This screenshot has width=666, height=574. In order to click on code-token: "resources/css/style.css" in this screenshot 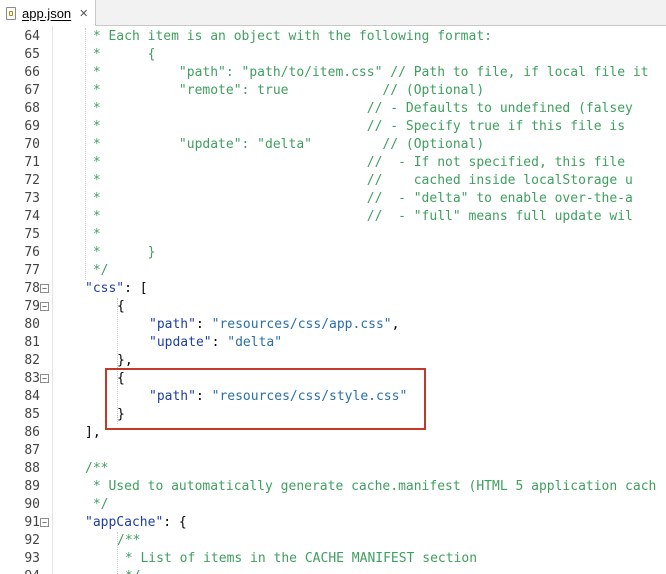, I will do `click(309, 396)`.